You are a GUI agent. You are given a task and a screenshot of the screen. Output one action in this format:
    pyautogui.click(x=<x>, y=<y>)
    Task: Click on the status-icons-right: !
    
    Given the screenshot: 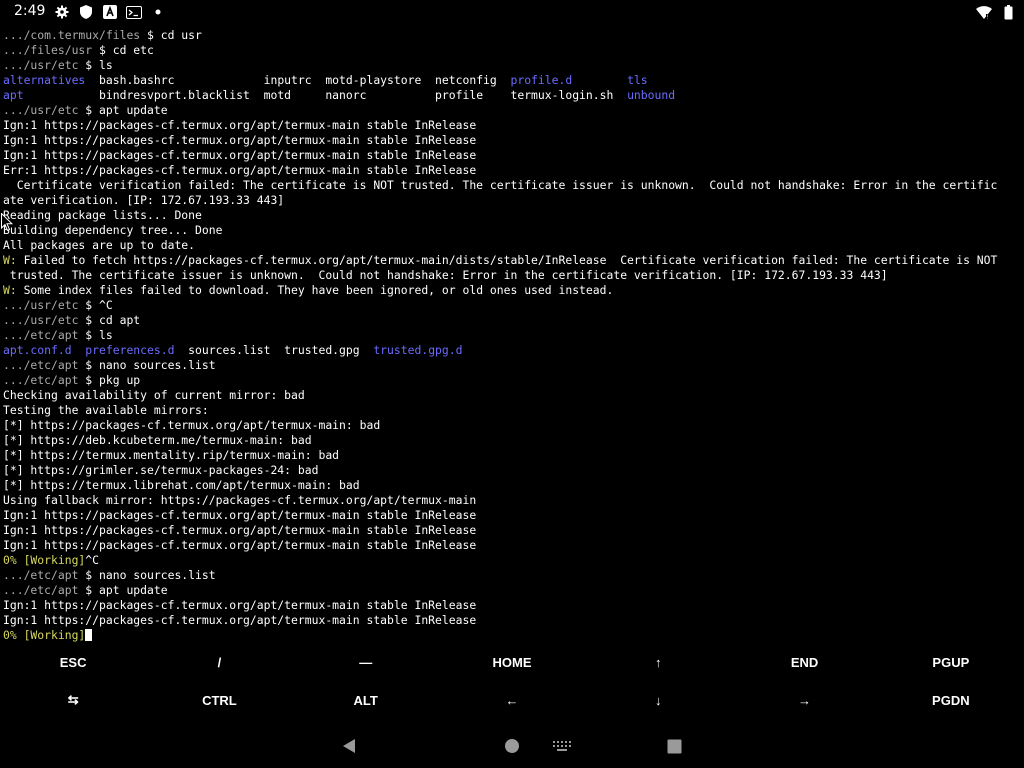 What is the action you would take?
    pyautogui.click(x=996, y=12)
    